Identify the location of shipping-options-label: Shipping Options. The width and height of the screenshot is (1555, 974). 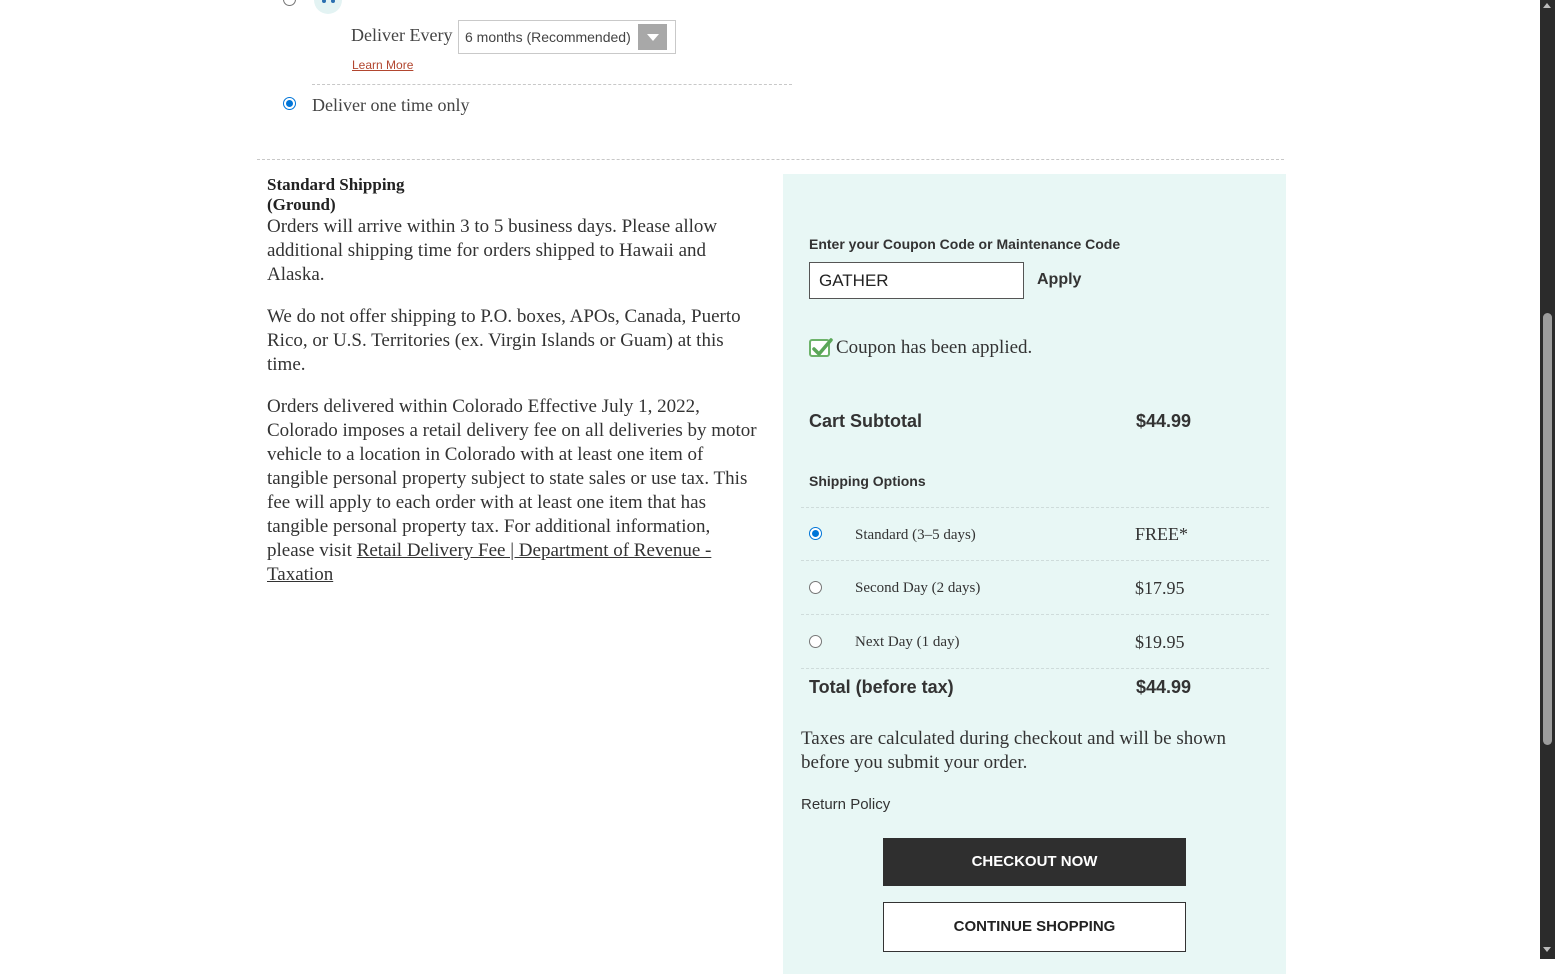
(867, 481).